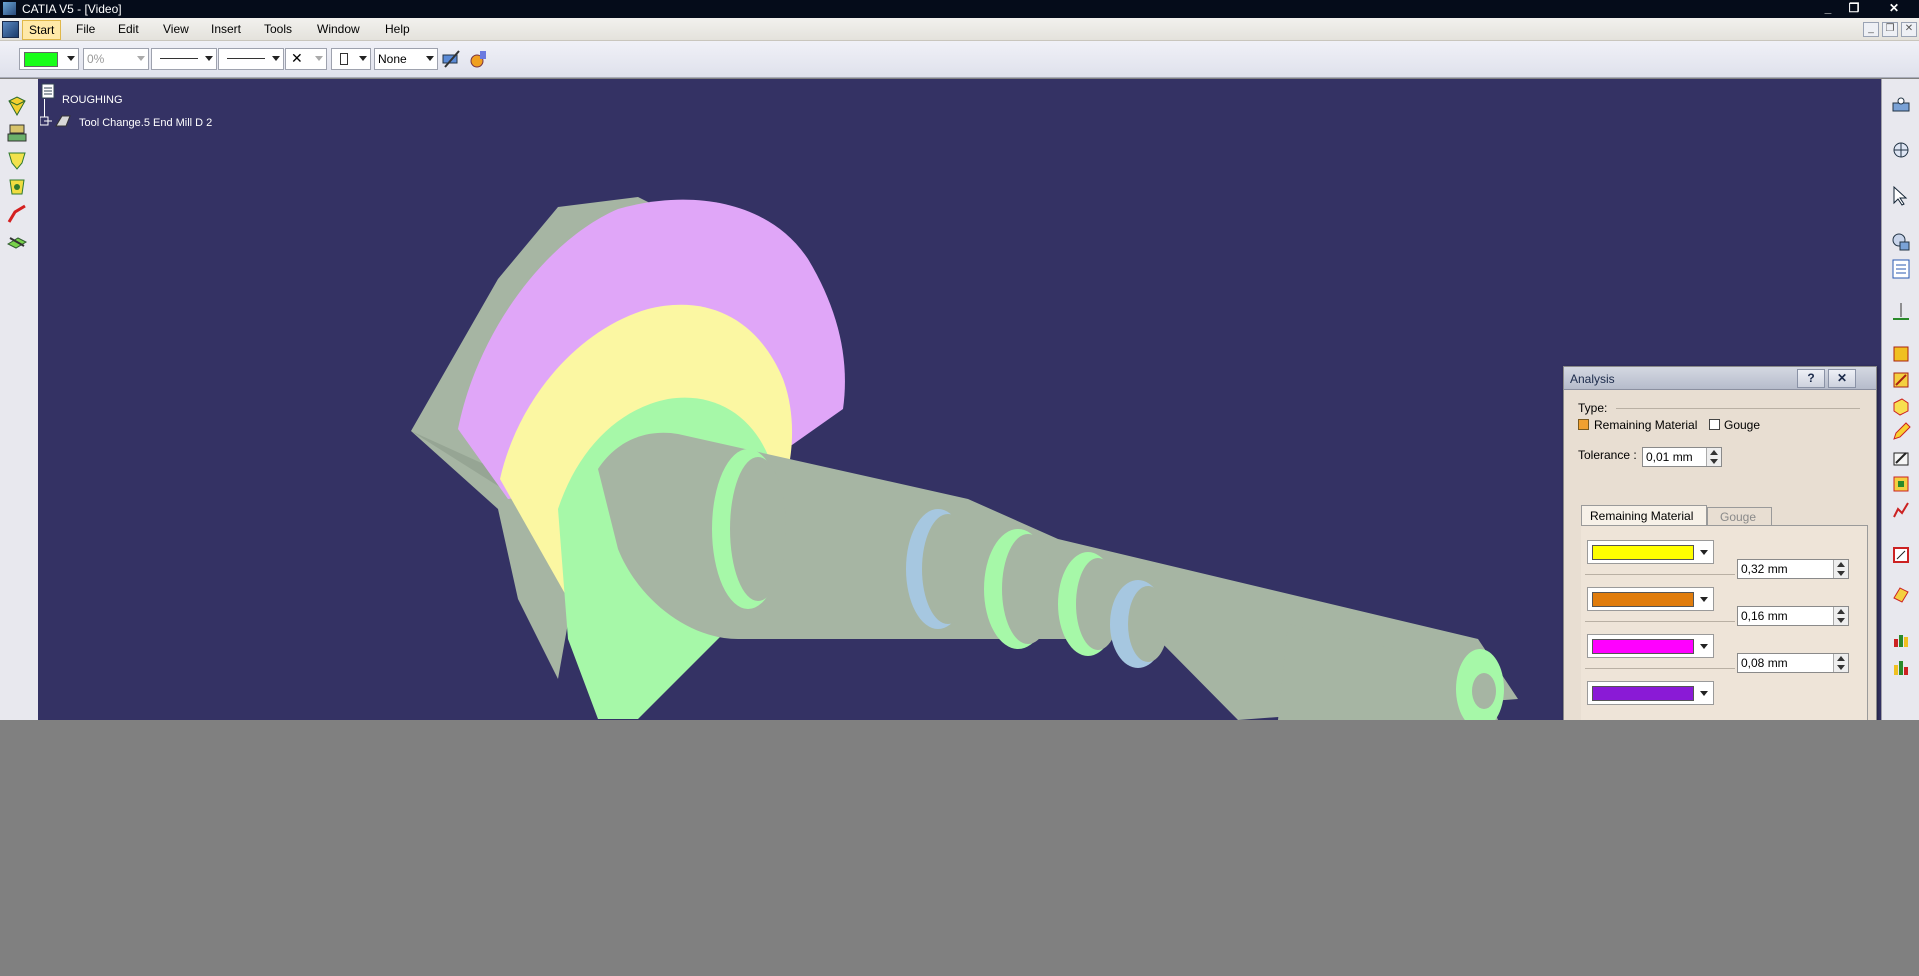 The image size is (1919, 976). I want to click on analysis-icon, so click(1901, 510).